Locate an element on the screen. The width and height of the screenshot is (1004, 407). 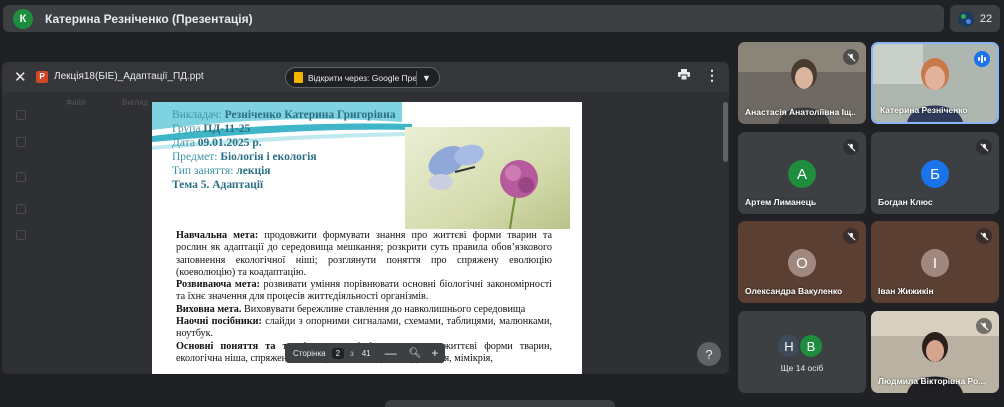
goal-educational-label: Виховна мета. is located at coordinates (209, 309).